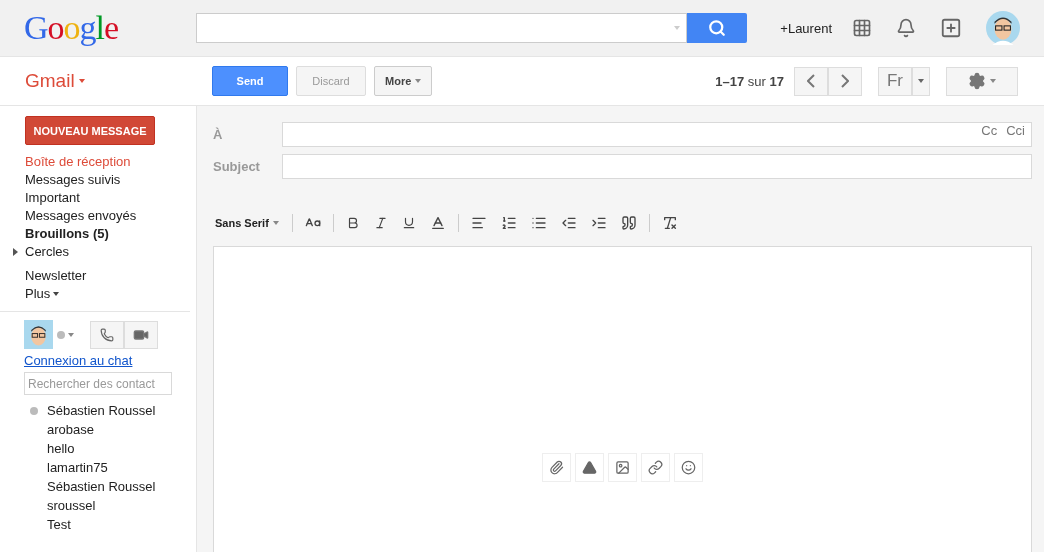 The image size is (1044, 552). What do you see at coordinates (90, 130) in the screenshot?
I see `compose-button: NOUVEAU MESSAGE` at bounding box center [90, 130].